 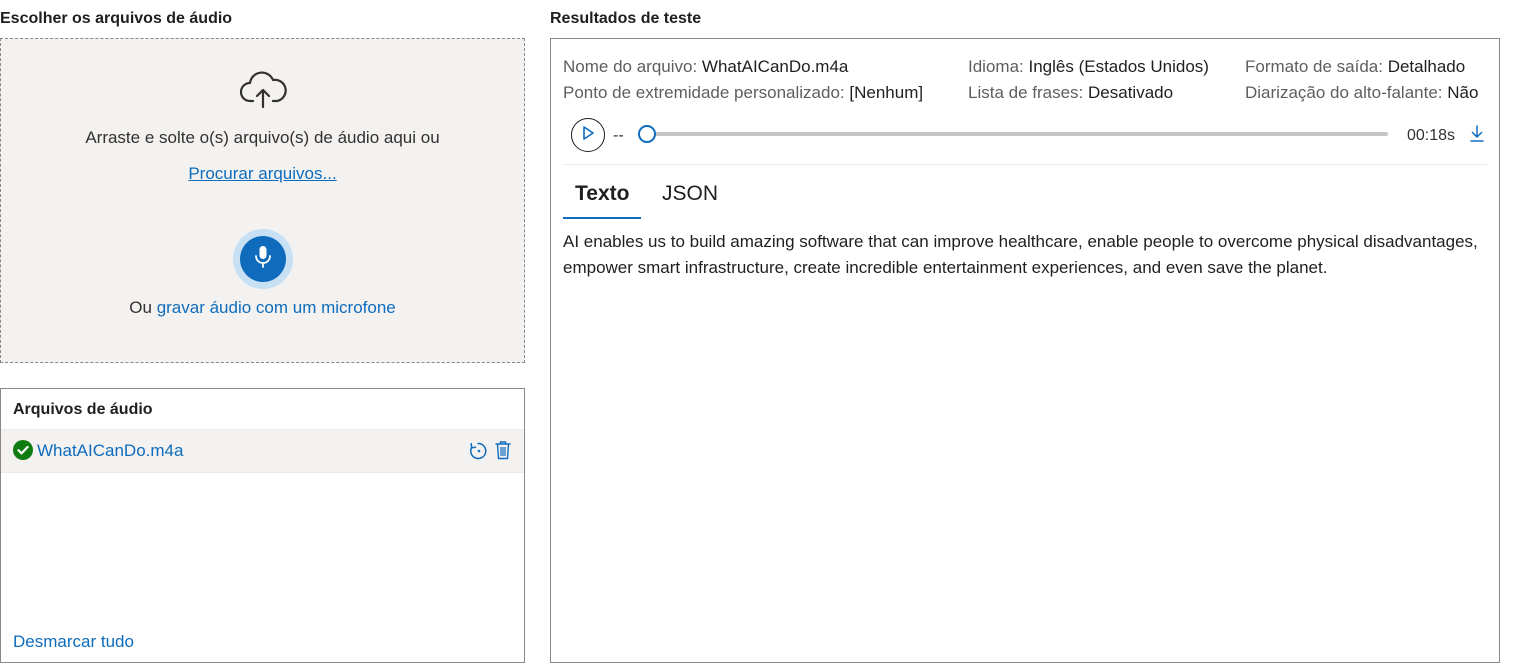 What do you see at coordinates (626, 18) in the screenshot?
I see `results-title: Resultados de teste` at bounding box center [626, 18].